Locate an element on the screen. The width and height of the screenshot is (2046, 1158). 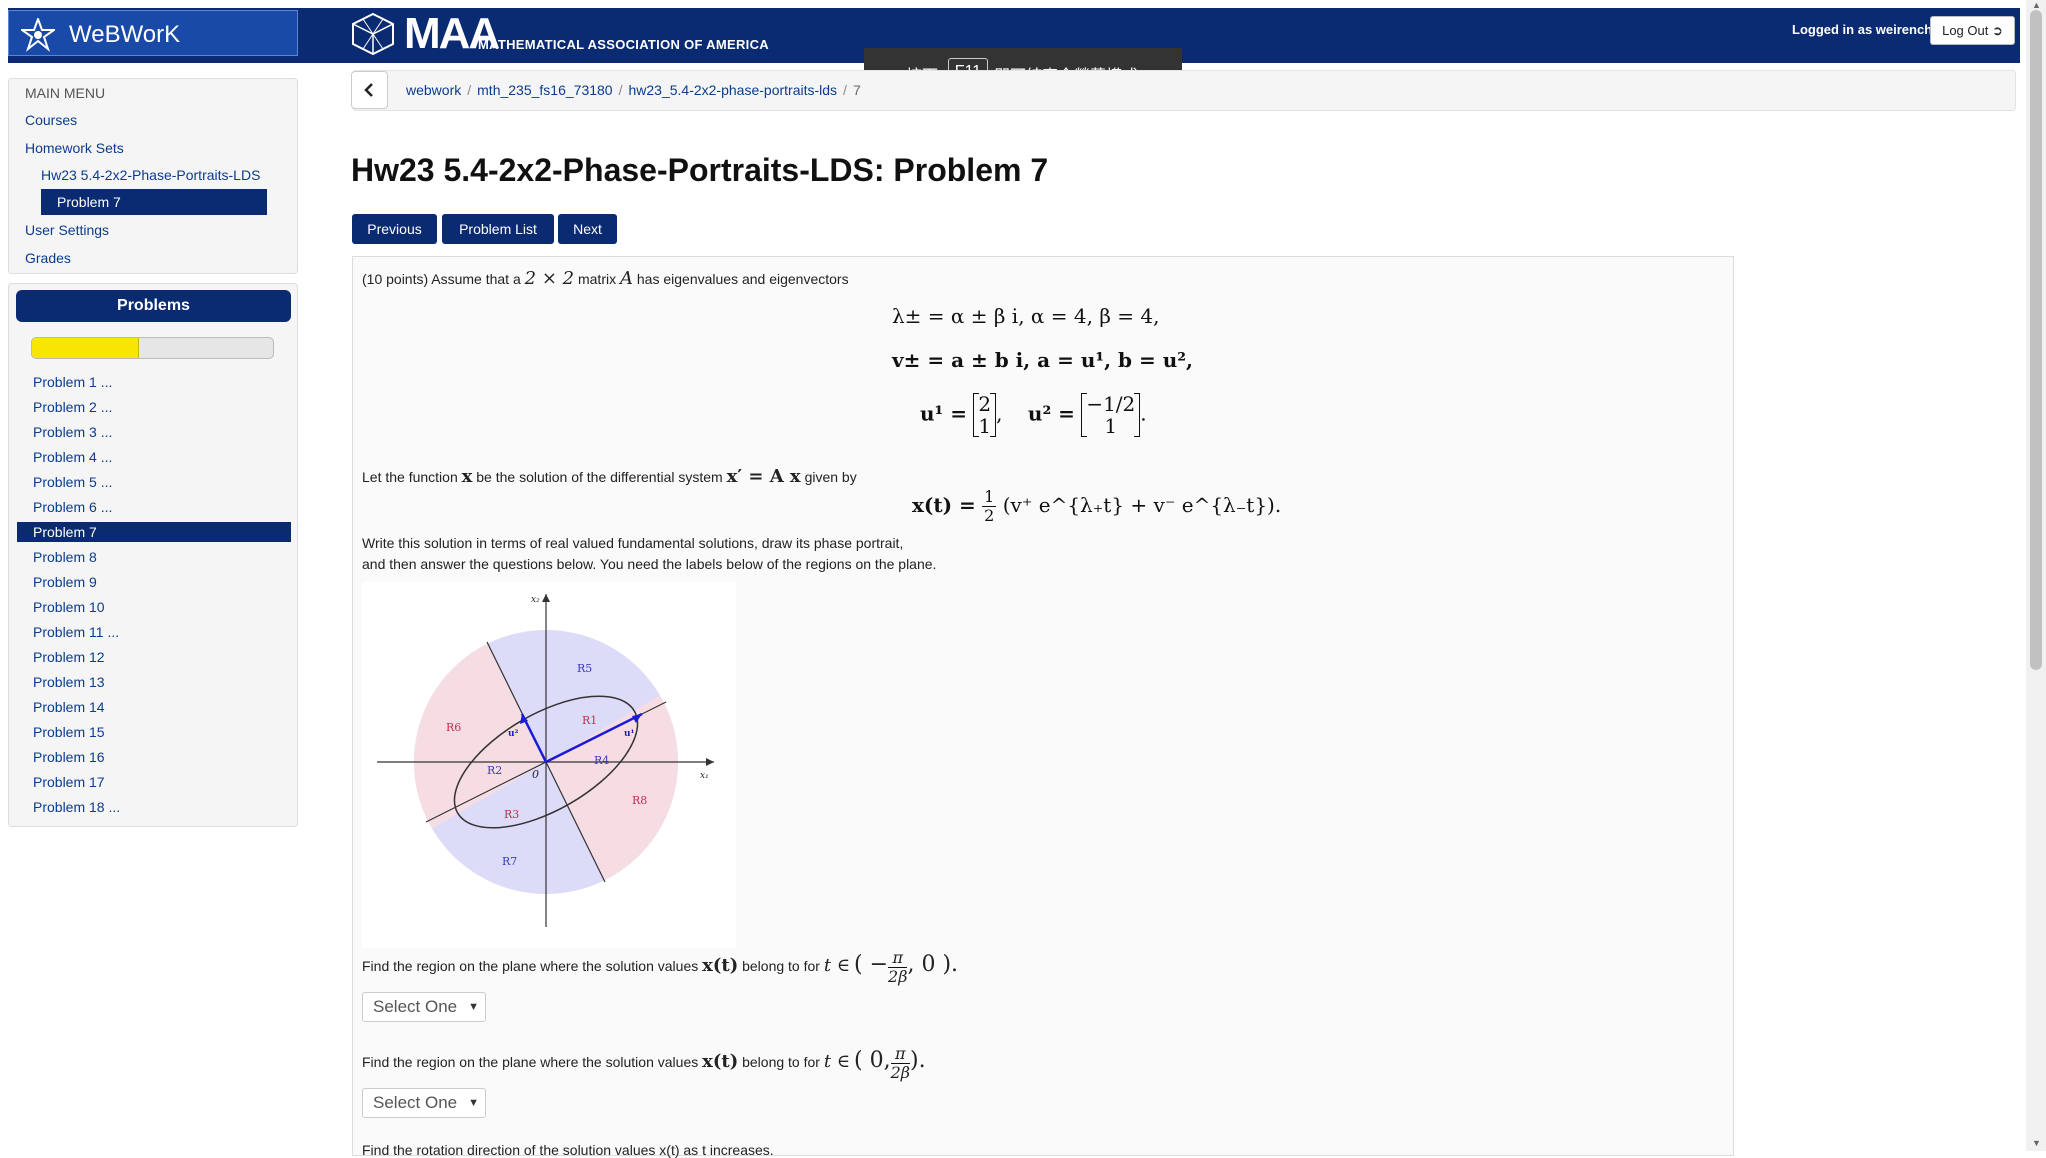
label-r1: R1 is located at coordinates (589, 720).